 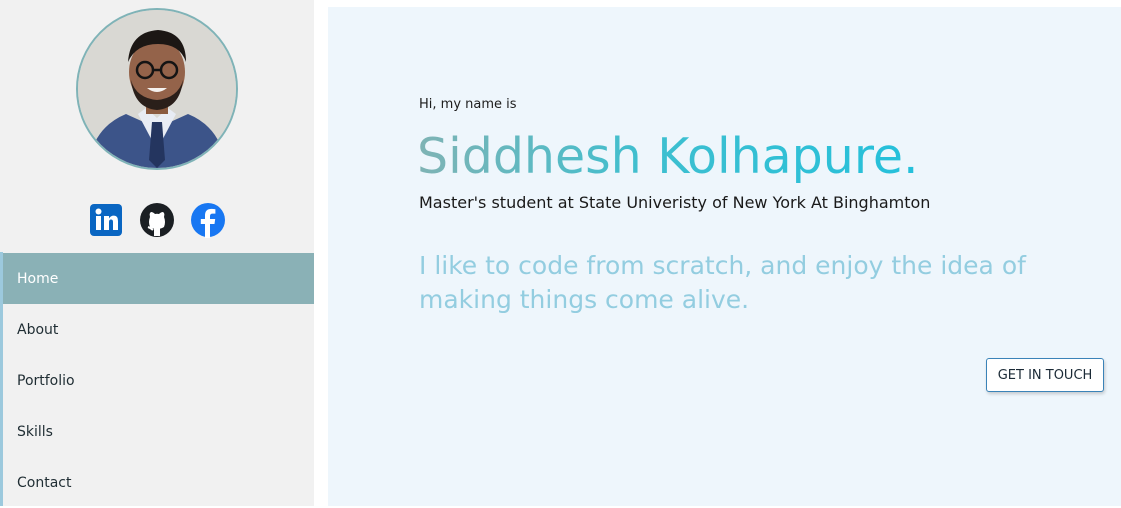 What do you see at coordinates (158, 278) in the screenshot?
I see `nav-item-home: Home` at bounding box center [158, 278].